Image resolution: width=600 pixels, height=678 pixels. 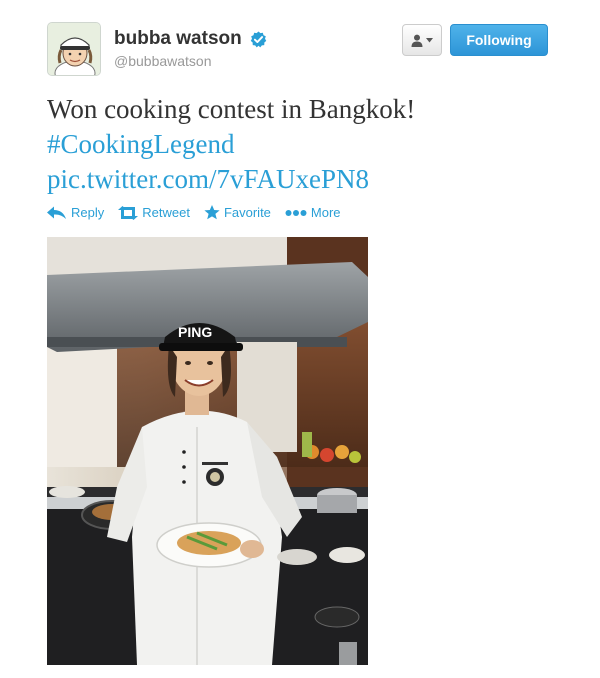 I want to click on user-info: bubba watson @bubbawatson, so click(x=190, y=48).